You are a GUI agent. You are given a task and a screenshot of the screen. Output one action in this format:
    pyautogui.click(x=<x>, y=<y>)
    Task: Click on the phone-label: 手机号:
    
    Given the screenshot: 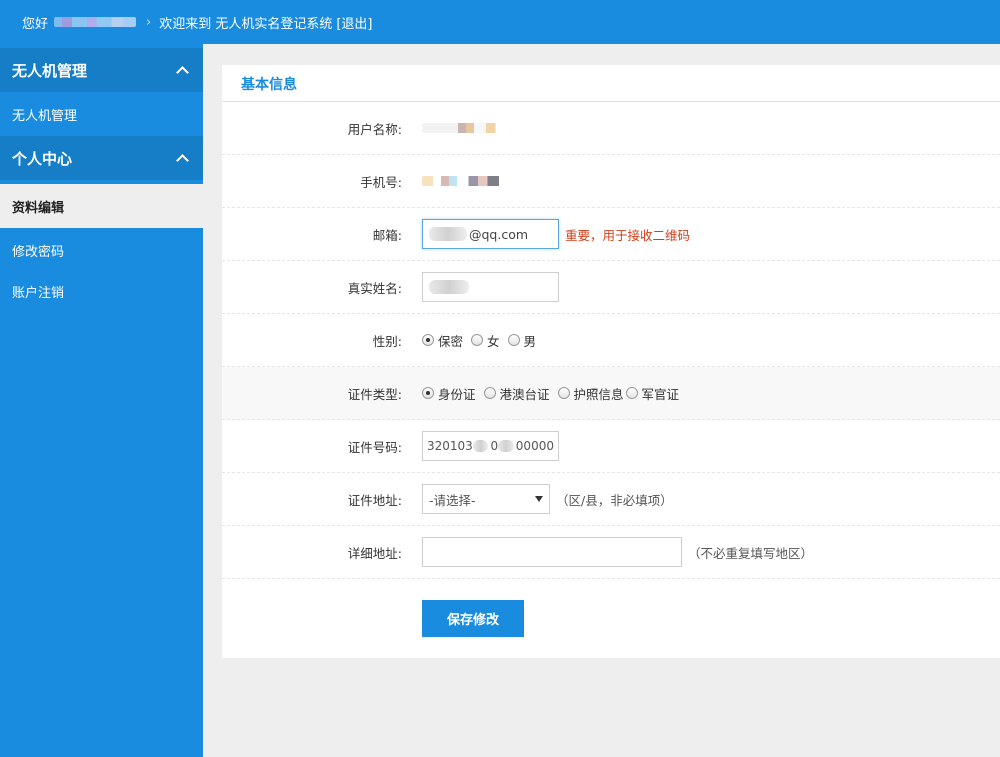 What is the action you would take?
    pyautogui.click(x=381, y=182)
    